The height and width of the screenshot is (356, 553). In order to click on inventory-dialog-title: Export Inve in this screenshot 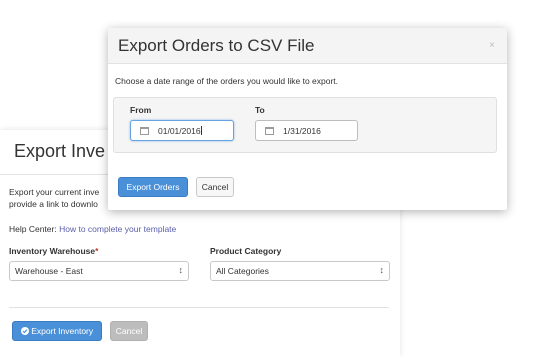, I will do `click(60, 151)`.